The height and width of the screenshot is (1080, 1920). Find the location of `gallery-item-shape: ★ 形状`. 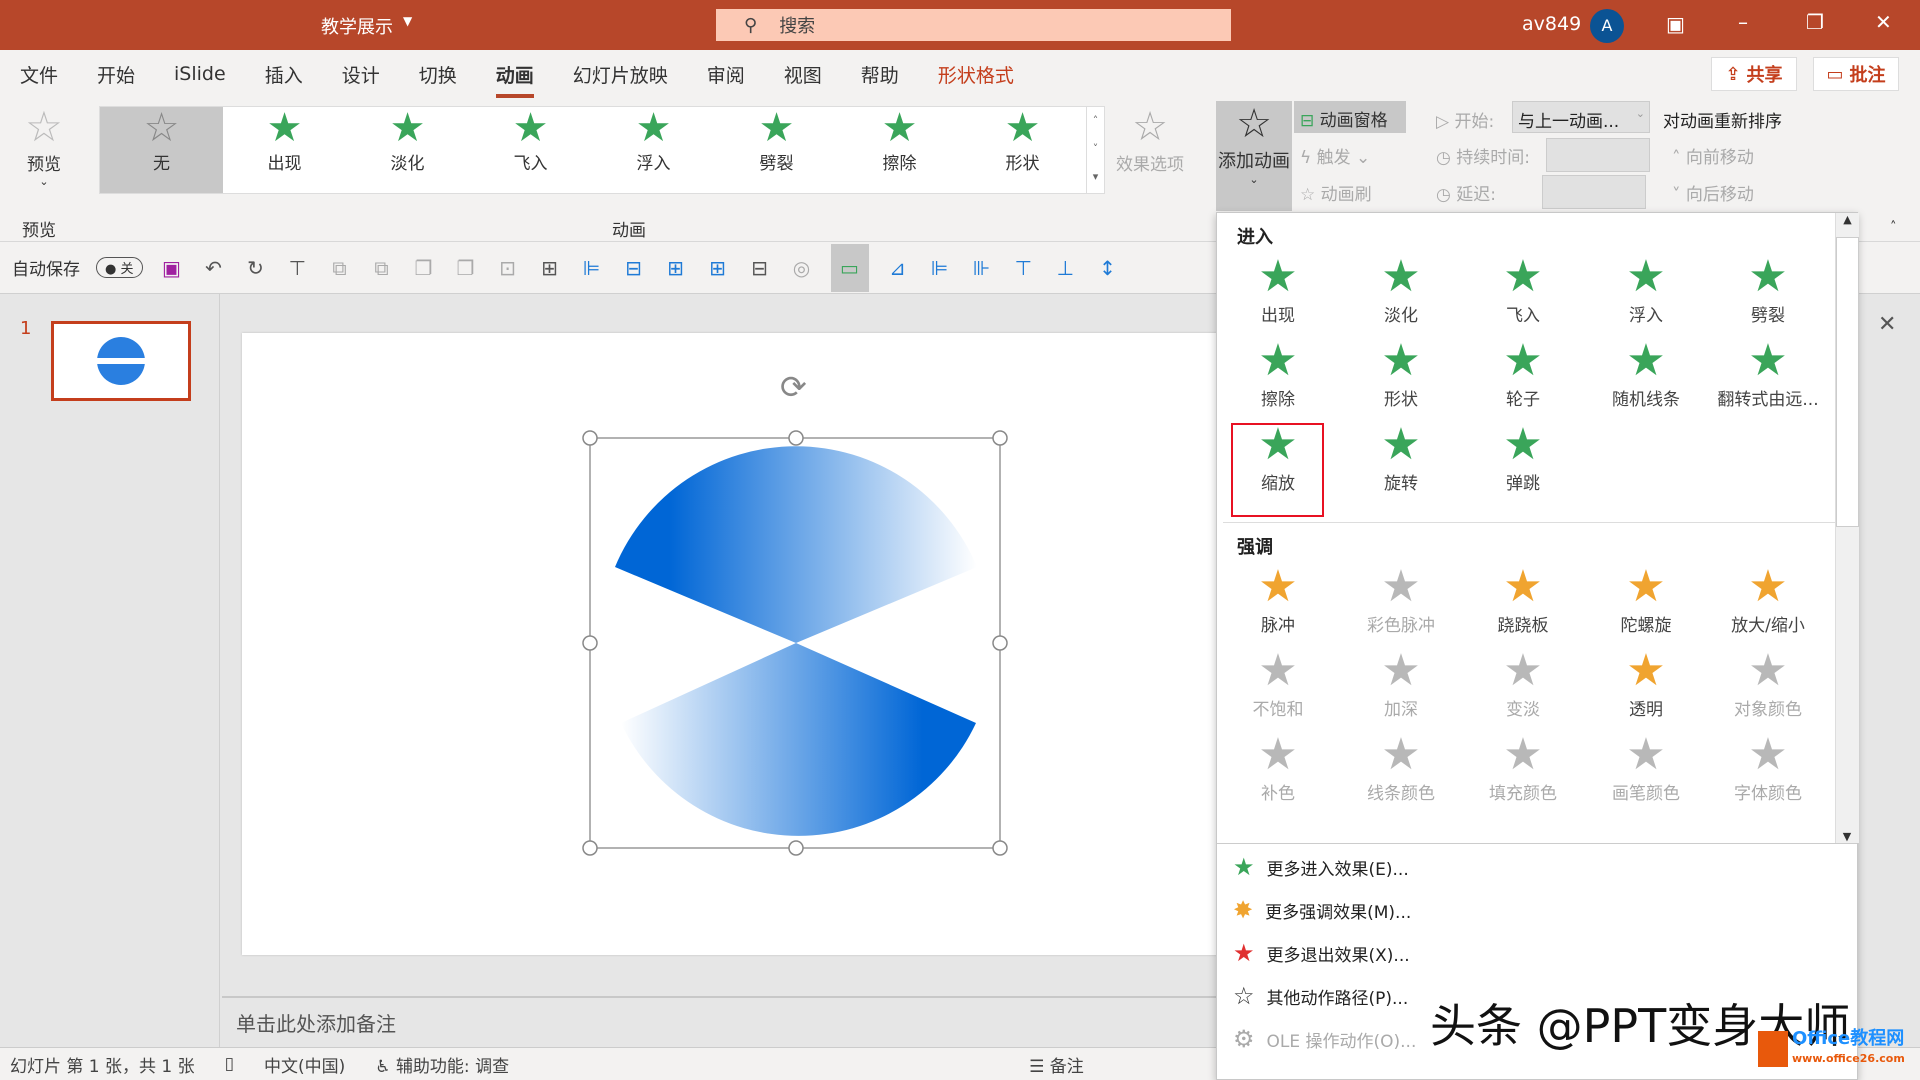

gallery-item-shape: ★ 形状 is located at coordinates (1022, 156).